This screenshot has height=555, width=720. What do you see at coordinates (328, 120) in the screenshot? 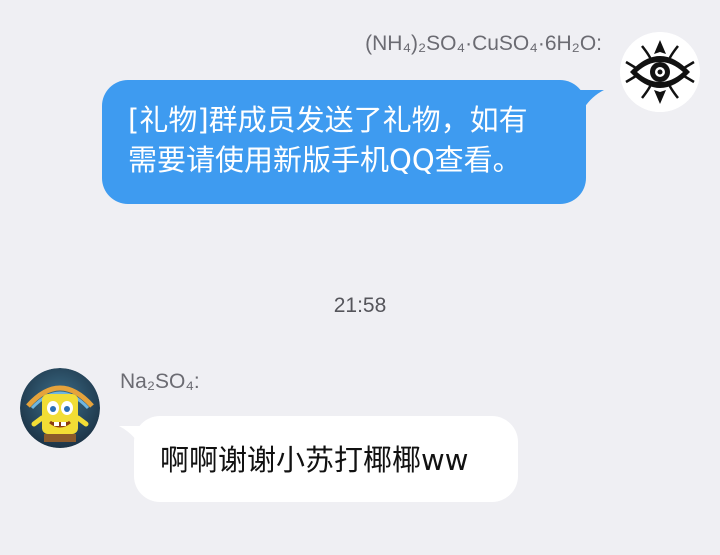
I see `message-text-line-1: [礼物]群成员发送了礼物，如有` at bounding box center [328, 120].